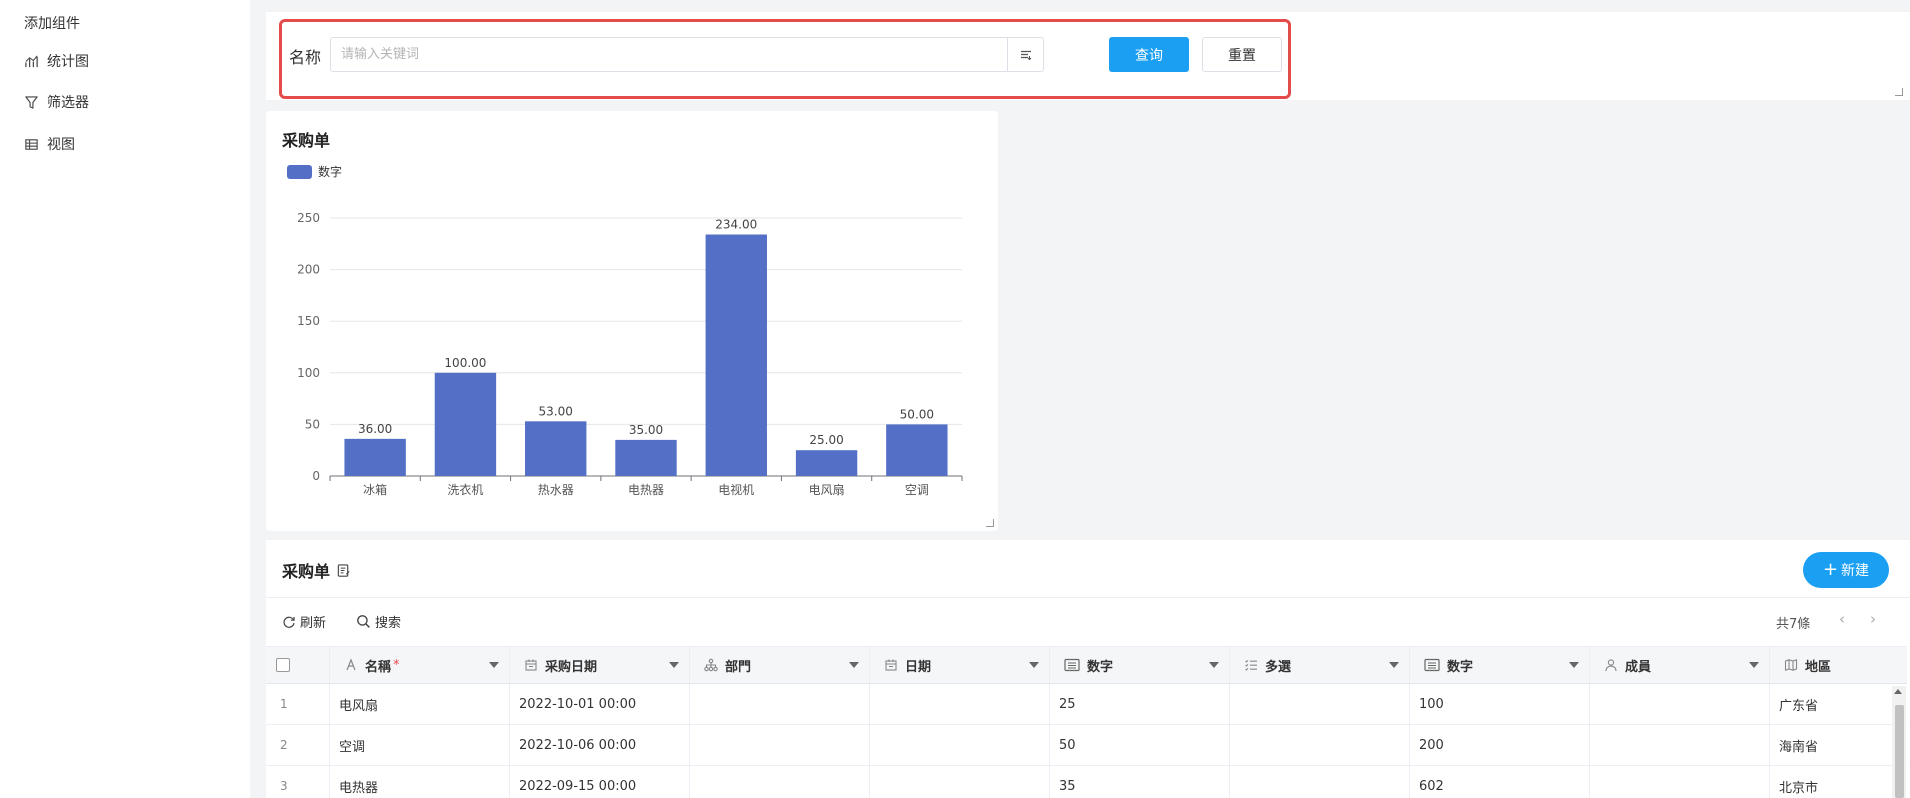 Image resolution: width=1910 pixels, height=798 pixels. What do you see at coordinates (298, 665) in the screenshot?
I see `select-all-cell` at bounding box center [298, 665].